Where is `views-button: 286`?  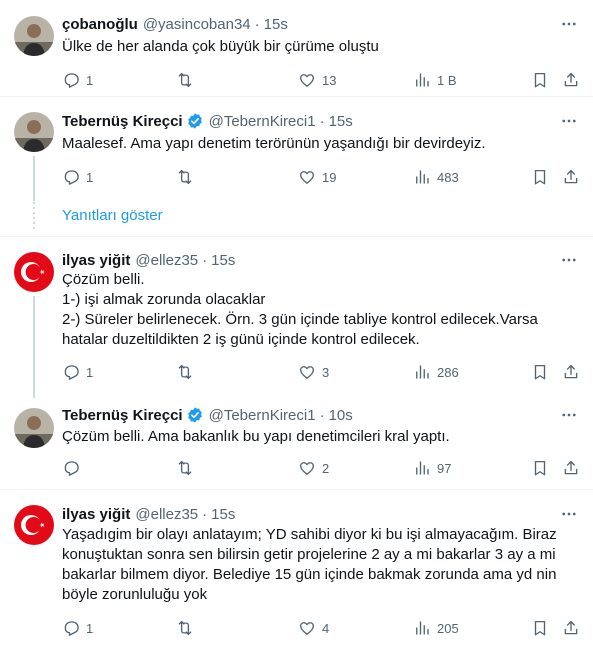
views-button: 286 is located at coordinates (436, 372).